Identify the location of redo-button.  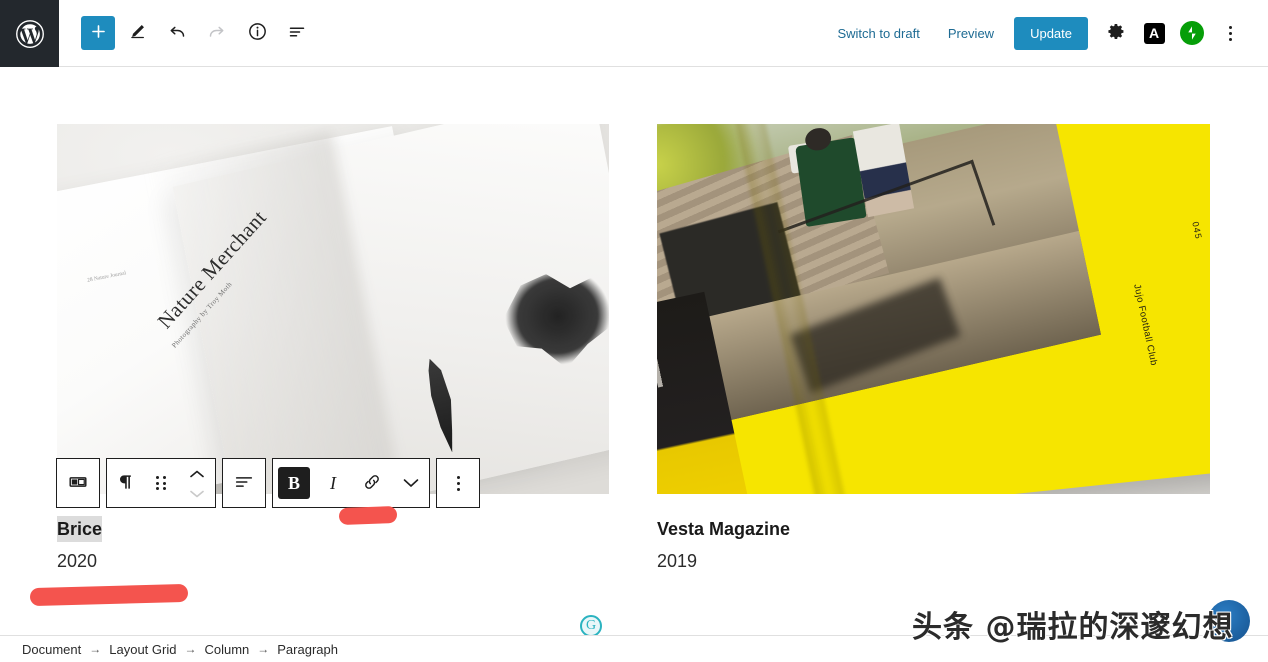
(217, 33).